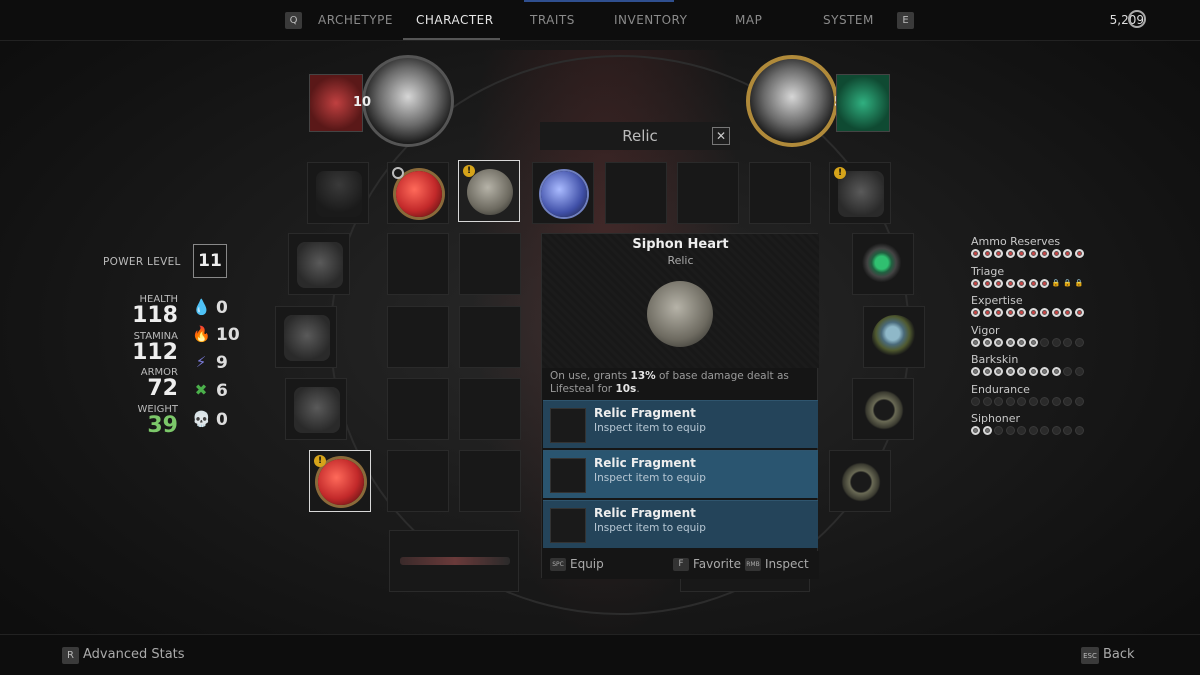 This screenshot has height=675, width=1200. What do you see at coordinates (599, 1) in the screenshot?
I see `top-accent-line` at bounding box center [599, 1].